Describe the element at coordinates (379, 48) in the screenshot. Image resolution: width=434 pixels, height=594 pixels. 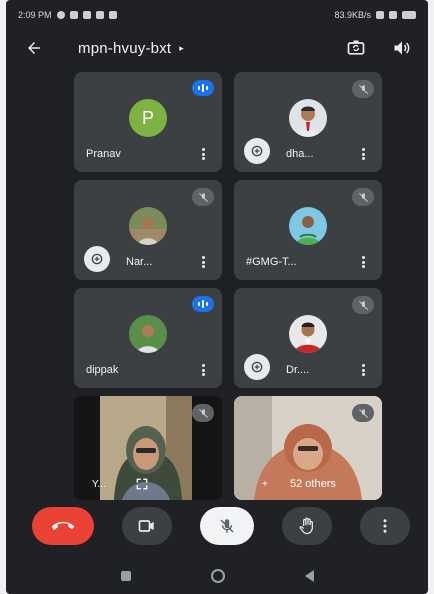
I see `header-actions` at that location.